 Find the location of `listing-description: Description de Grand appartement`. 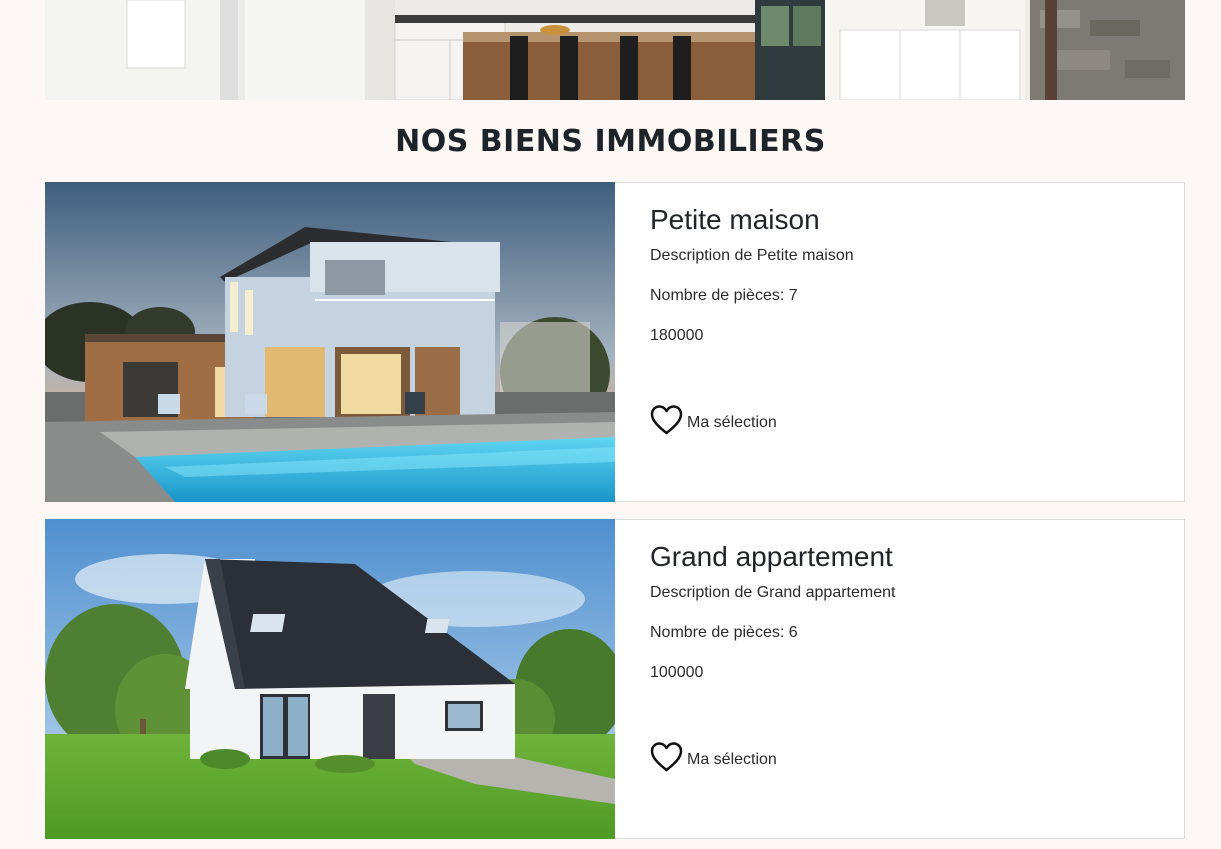

listing-description: Description de Grand appartement is located at coordinates (773, 592).